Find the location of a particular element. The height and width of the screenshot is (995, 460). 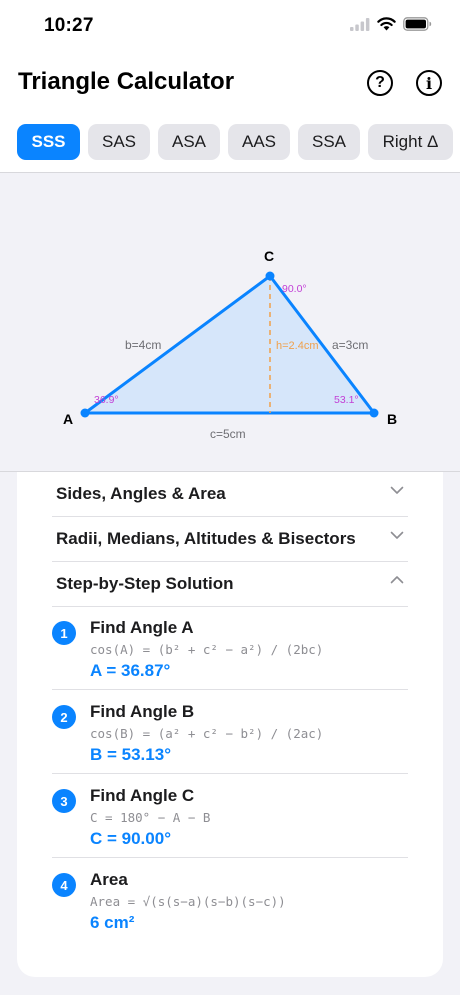

step-result: A = 36.87° is located at coordinates (130, 670).